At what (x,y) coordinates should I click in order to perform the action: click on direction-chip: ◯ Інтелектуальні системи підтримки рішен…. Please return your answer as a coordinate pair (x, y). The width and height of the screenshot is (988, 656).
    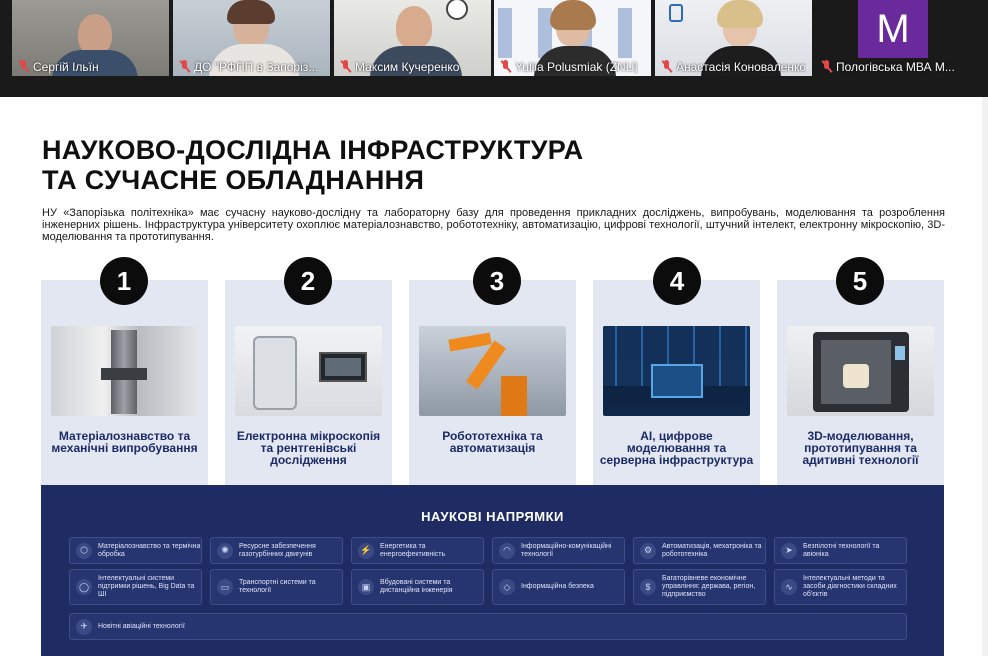
    Looking at the image, I should click on (135, 587).